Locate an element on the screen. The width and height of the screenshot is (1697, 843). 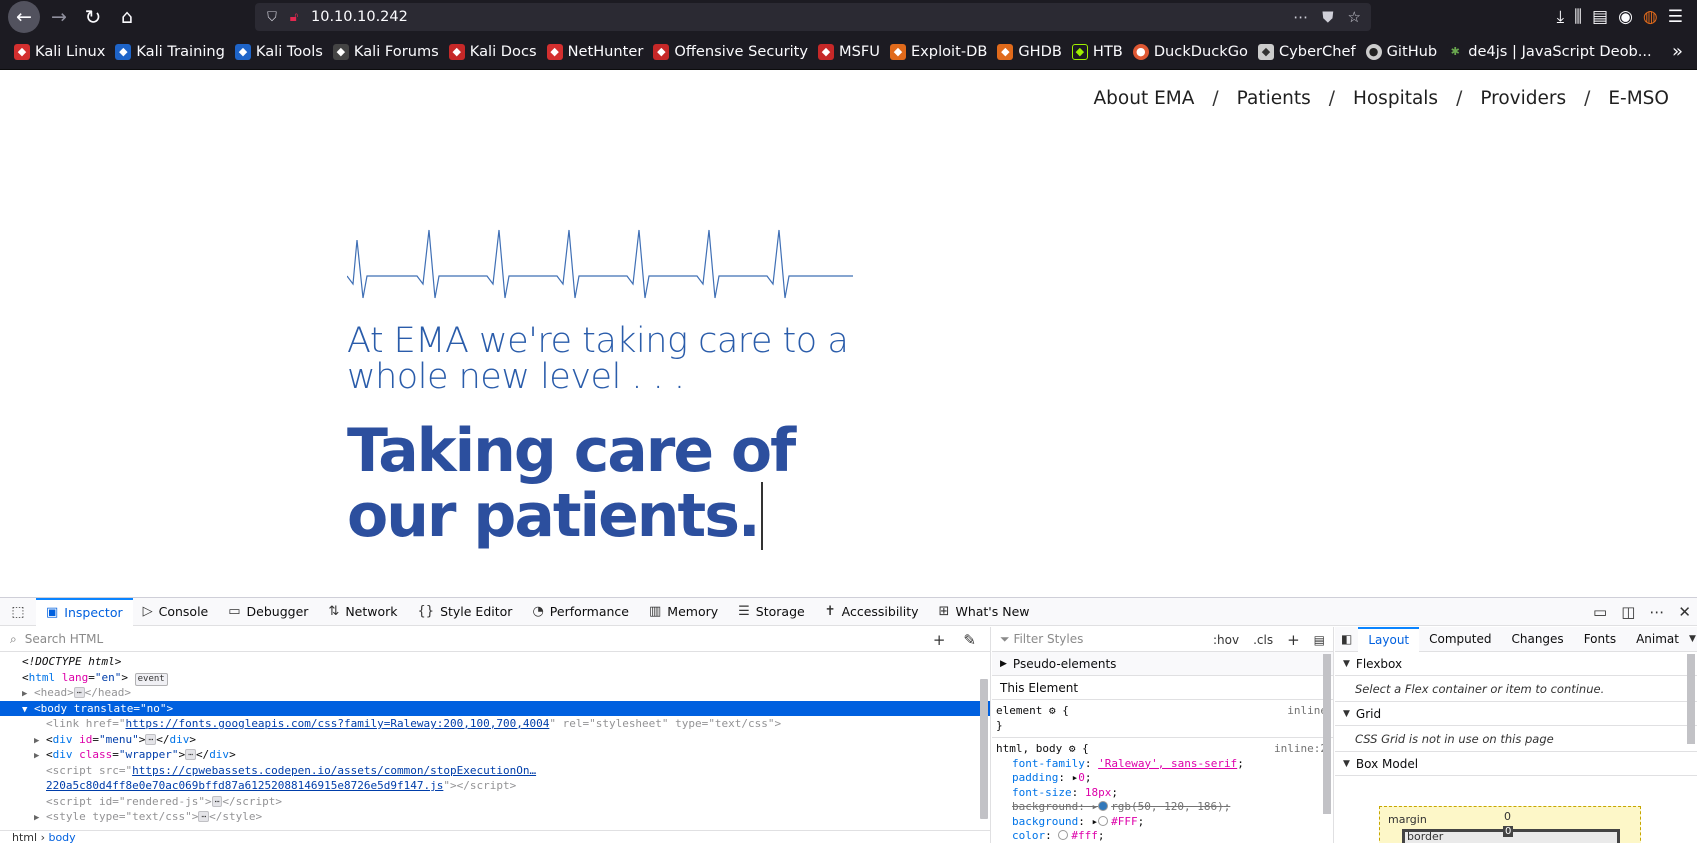
tab-computed: Computed is located at coordinates (1460, 639).